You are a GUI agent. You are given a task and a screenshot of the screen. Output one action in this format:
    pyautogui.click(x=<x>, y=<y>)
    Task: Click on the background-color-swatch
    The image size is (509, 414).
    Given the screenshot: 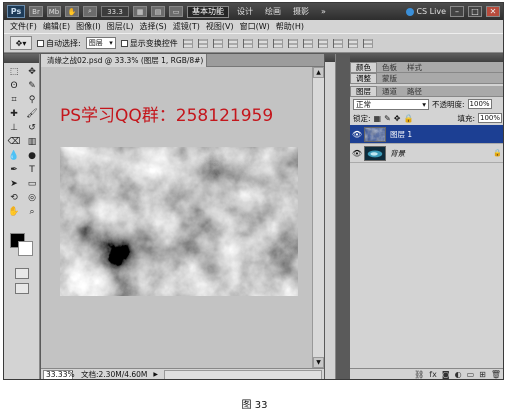 What is the action you would take?
    pyautogui.click(x=25, y=248)
    